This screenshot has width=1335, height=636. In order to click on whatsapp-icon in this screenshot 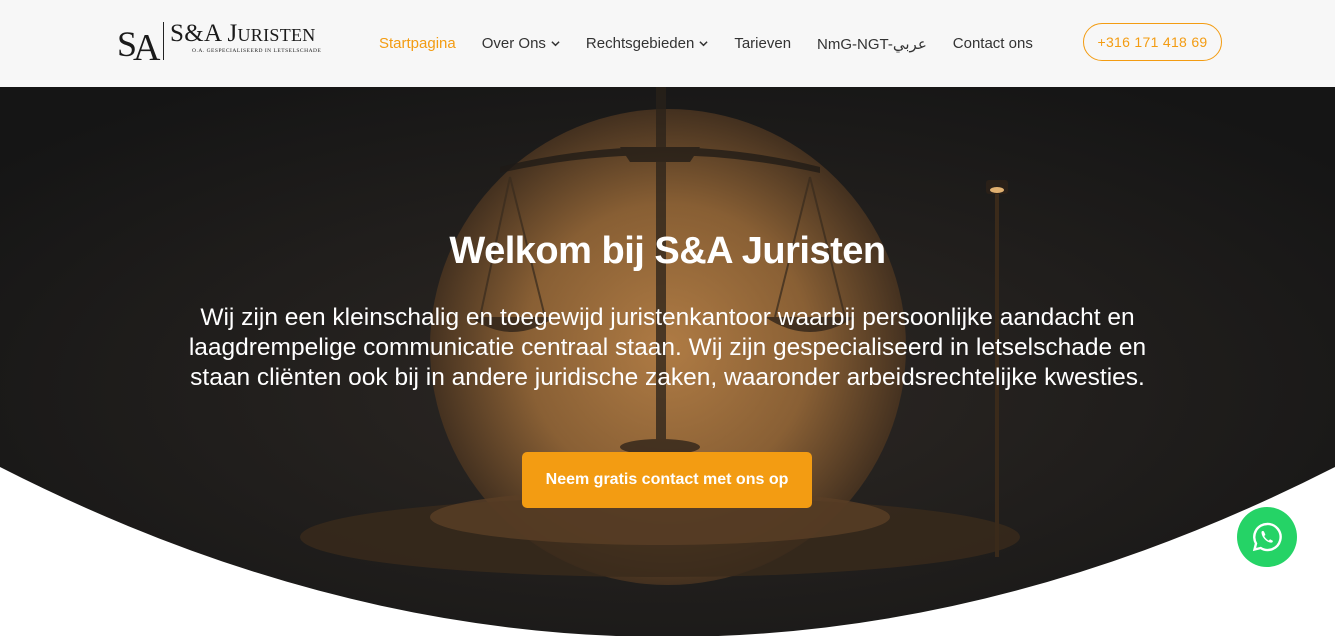, I will do `click(1267, 537)`.